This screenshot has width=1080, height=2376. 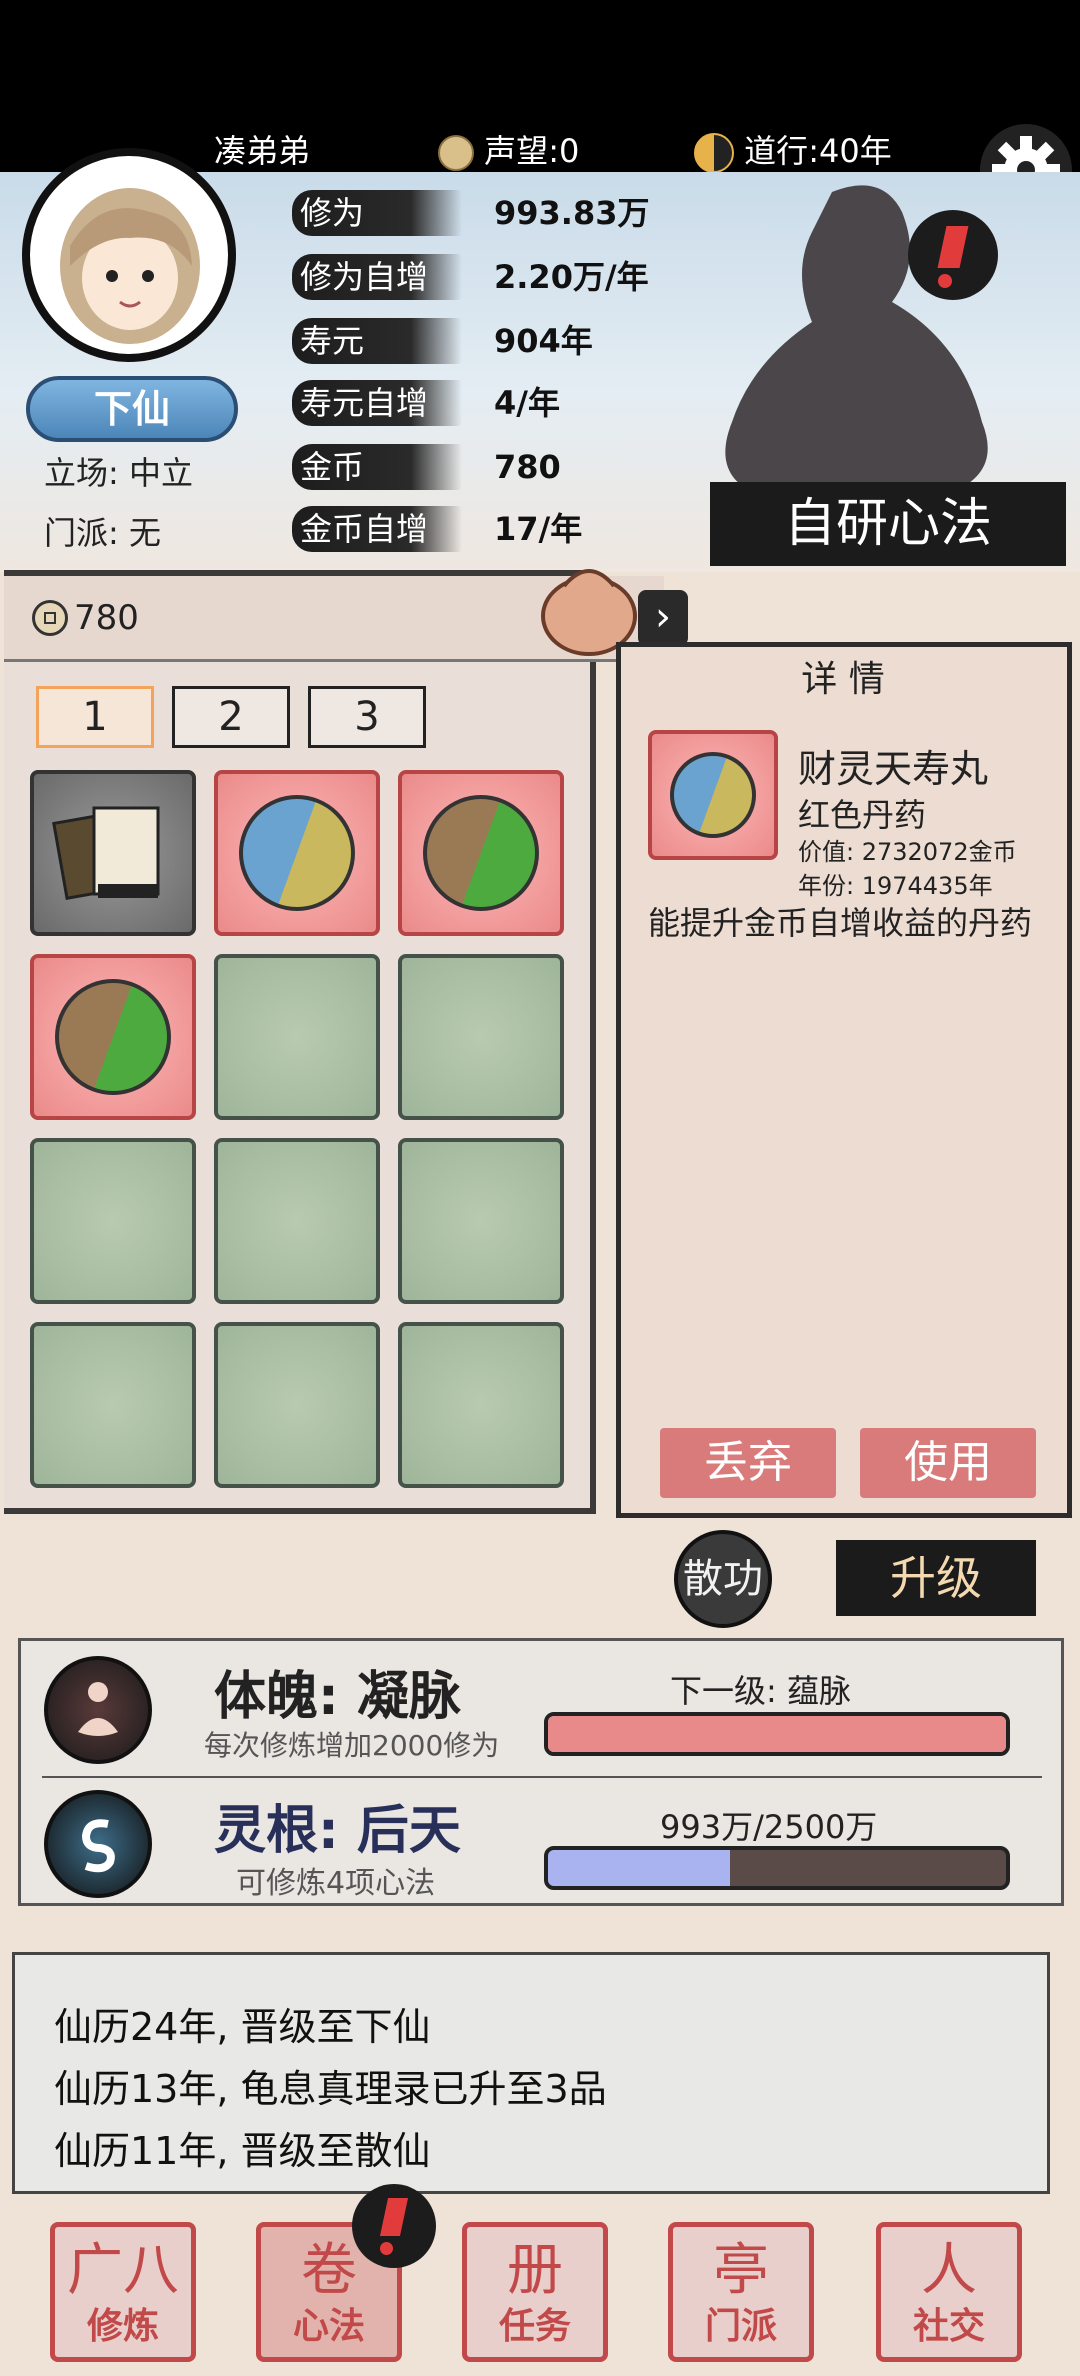 I want to click on inventory-slot-book, so click(x=113, y=853).